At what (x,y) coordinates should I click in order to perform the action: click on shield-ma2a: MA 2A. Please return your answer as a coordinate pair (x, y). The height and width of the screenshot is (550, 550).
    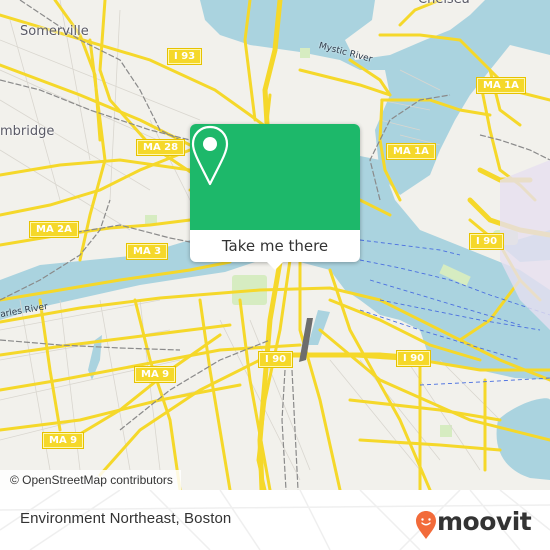
    Looking at the image, I should click on (54, 229).